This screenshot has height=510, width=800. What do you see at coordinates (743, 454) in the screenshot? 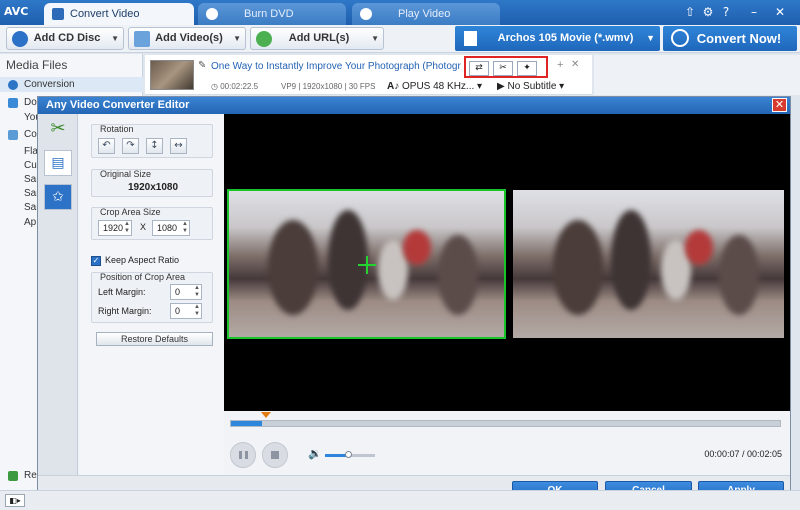
I see `time-readout: 00:00:07 / 00:02:05` at bounding box center [743, 454].